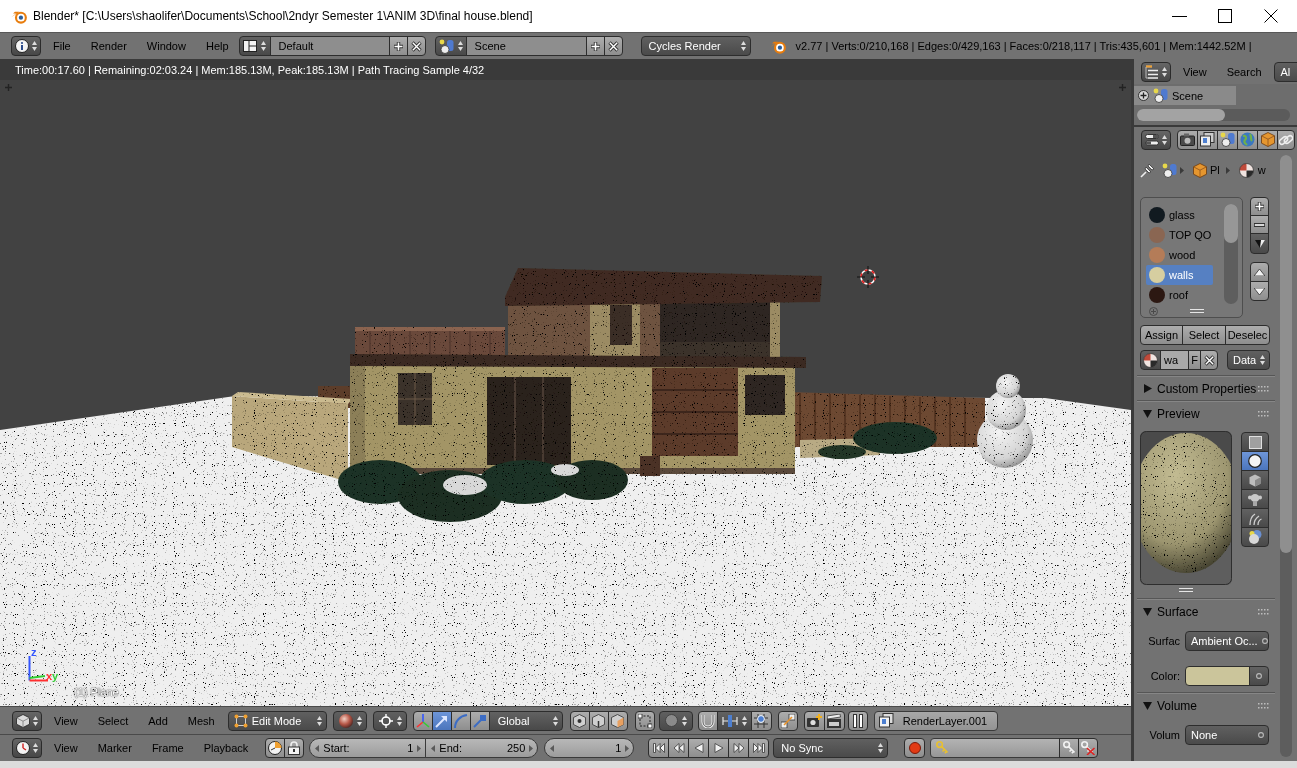  What do you see at coordinates (275, 748) in the screenshot?
I see `preview-range-button` at bounding box center [275, 748].